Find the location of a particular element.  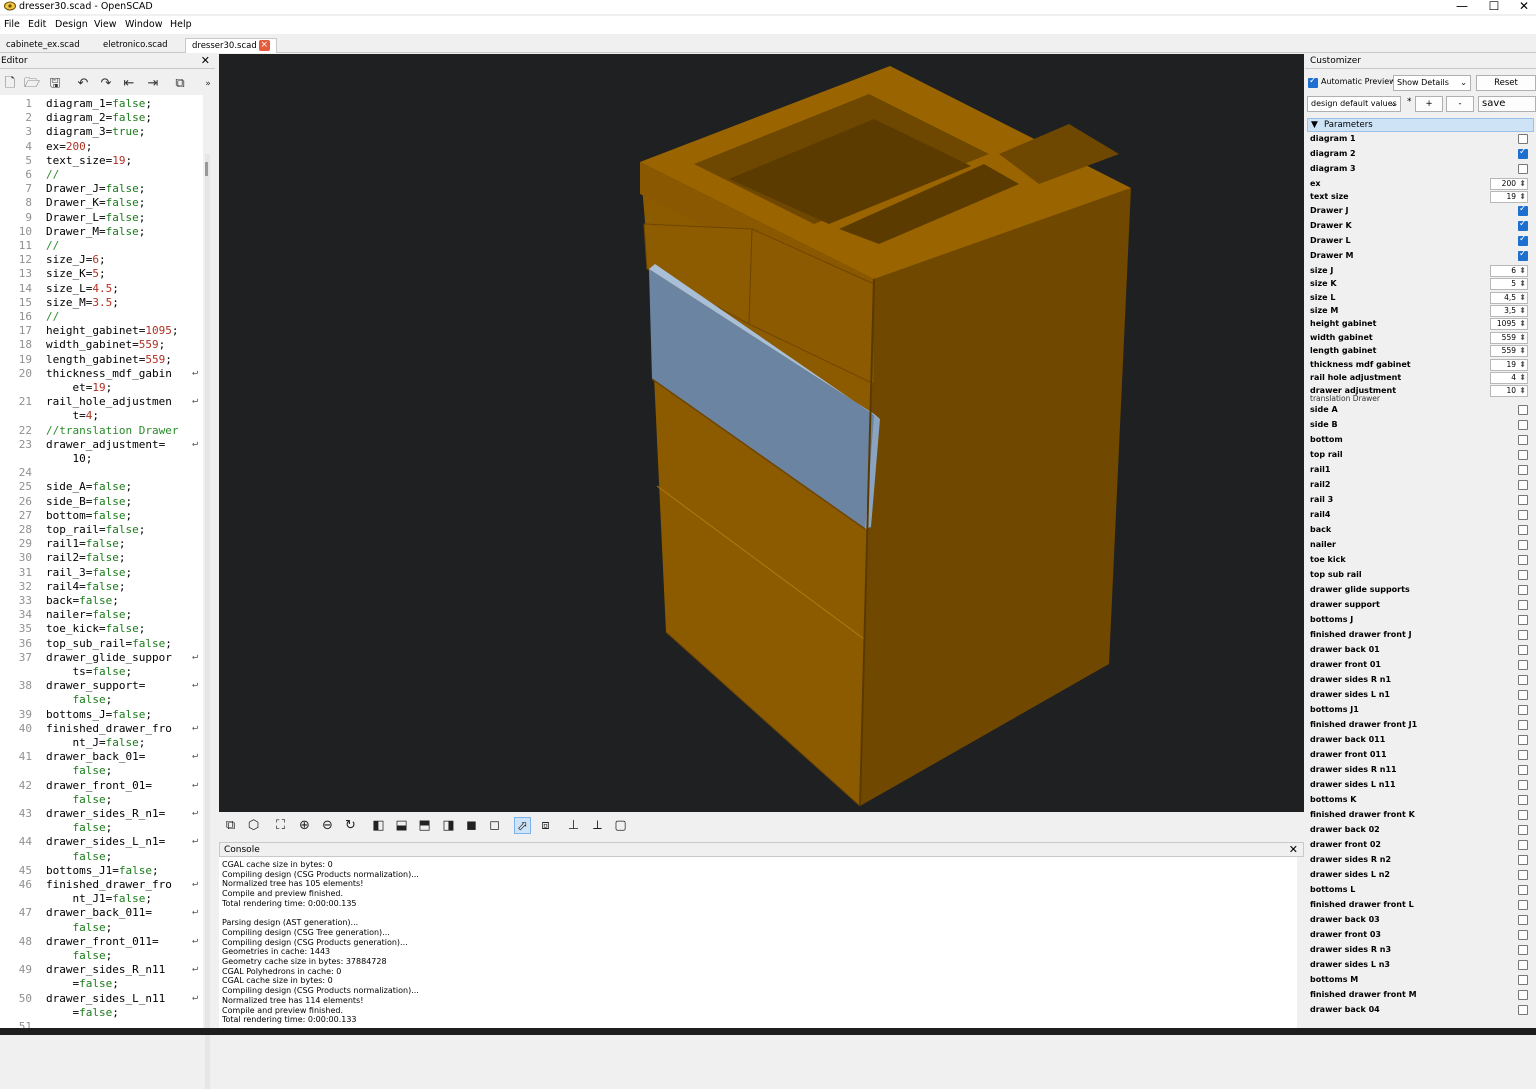

perspective-icon: ⬀ is located at coordinates (522, 825).